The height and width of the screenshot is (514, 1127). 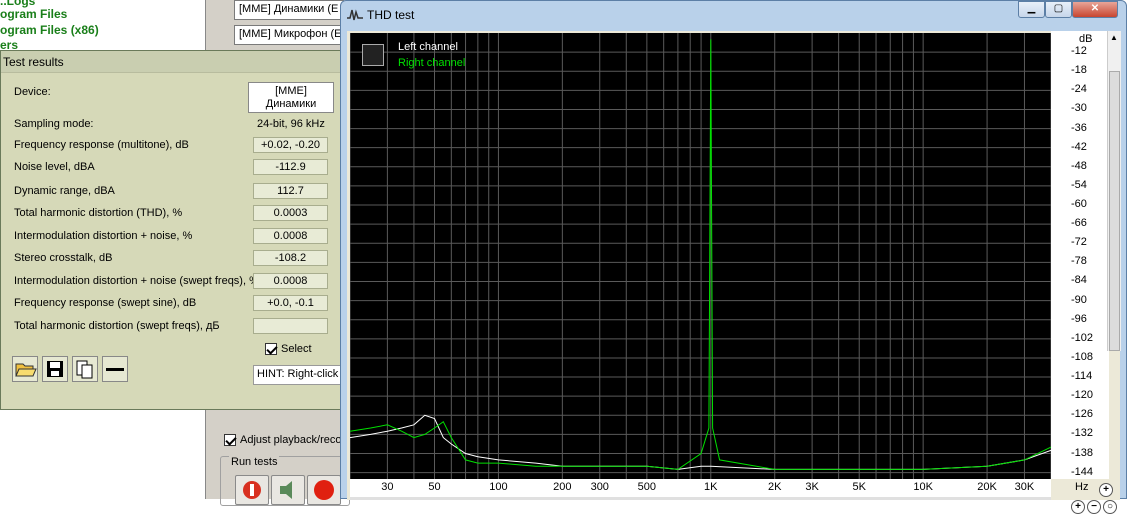 I want to click on minus-icon, so click(x=115, y=369).